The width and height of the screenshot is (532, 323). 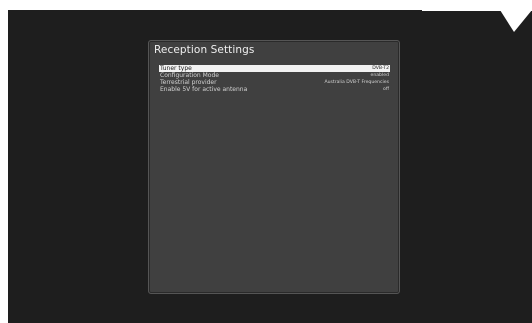 I want to click on setting-label: Tuner type, so click(x=176, y=68).